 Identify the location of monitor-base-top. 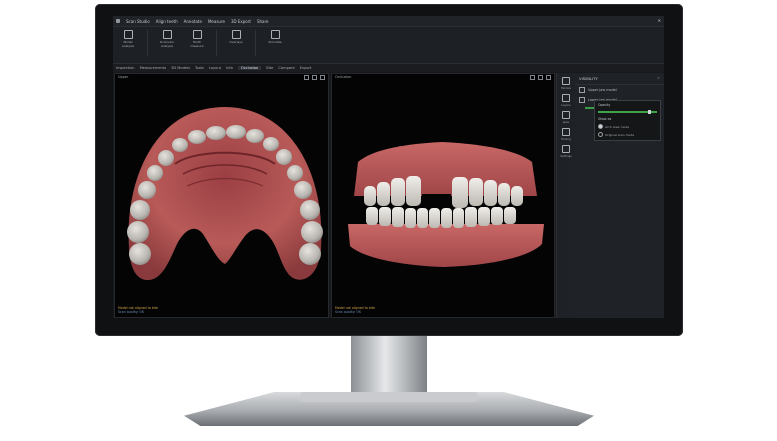
(389, 397).